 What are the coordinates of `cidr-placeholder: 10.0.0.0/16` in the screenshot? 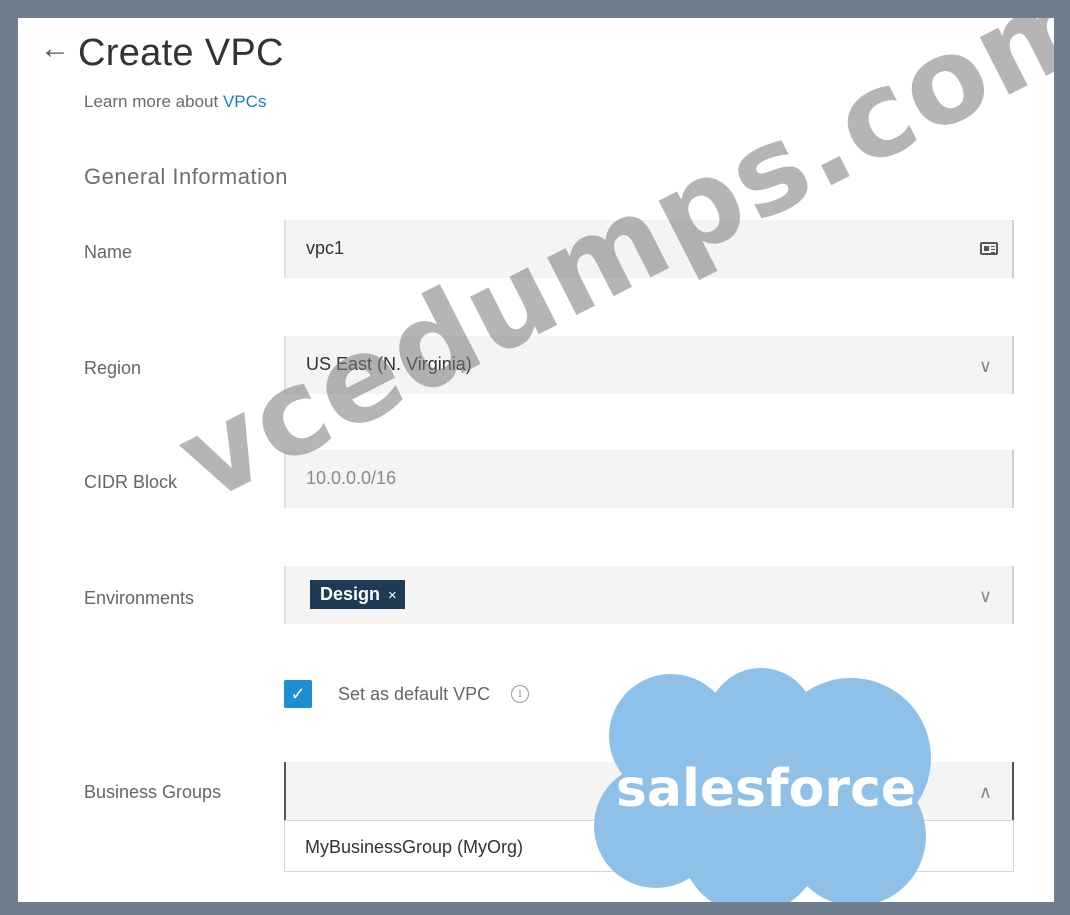 It's located at (351, 478).